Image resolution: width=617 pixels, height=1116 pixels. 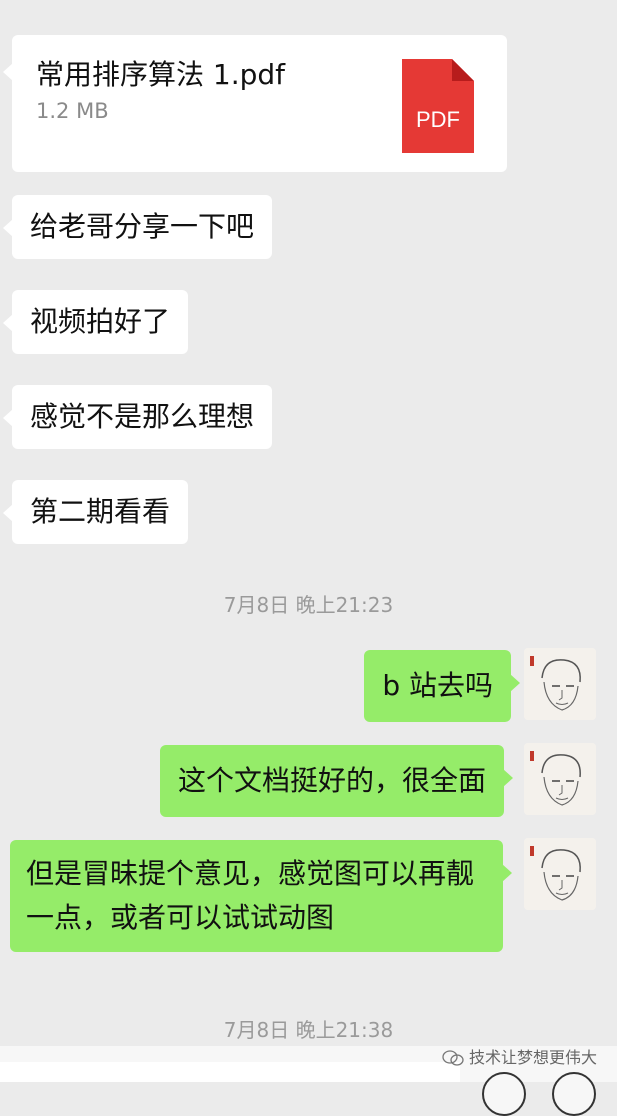 I want to click on message-text: 这个文档挺好的，很全面, so click(x=331, y=780).